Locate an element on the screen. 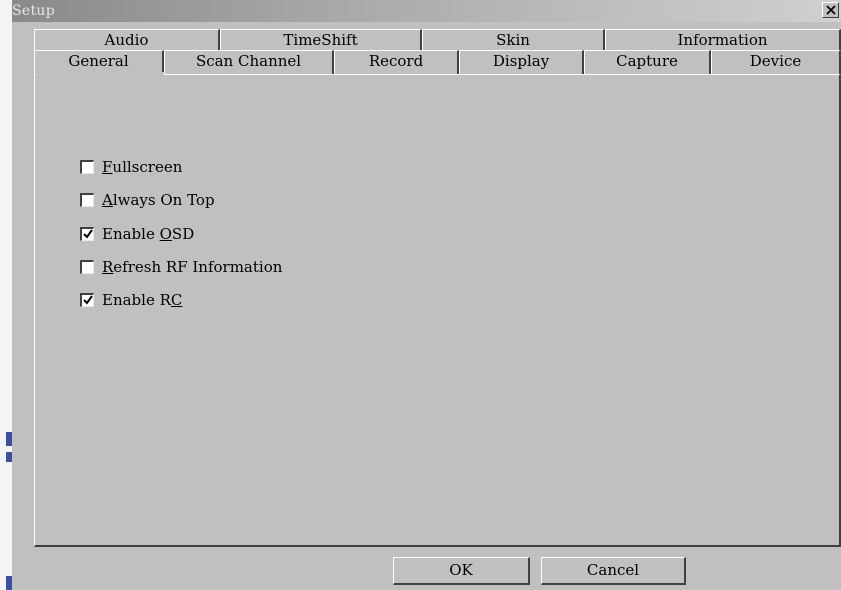 Image resolution: width=841 pixels, height=590 pixels. ok-button: OK is located at coordinates (461, 571).